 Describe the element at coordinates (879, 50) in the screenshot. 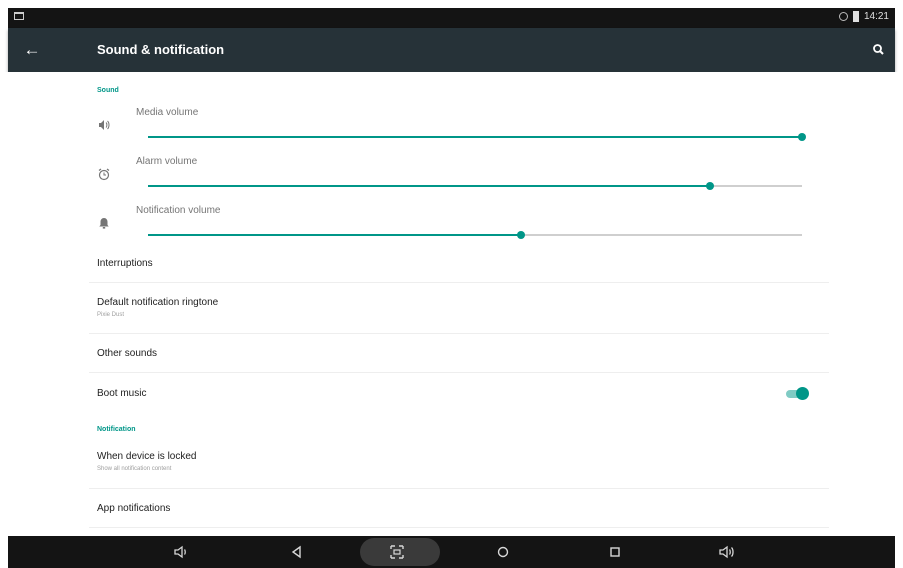

I see `search-icon` at that location.